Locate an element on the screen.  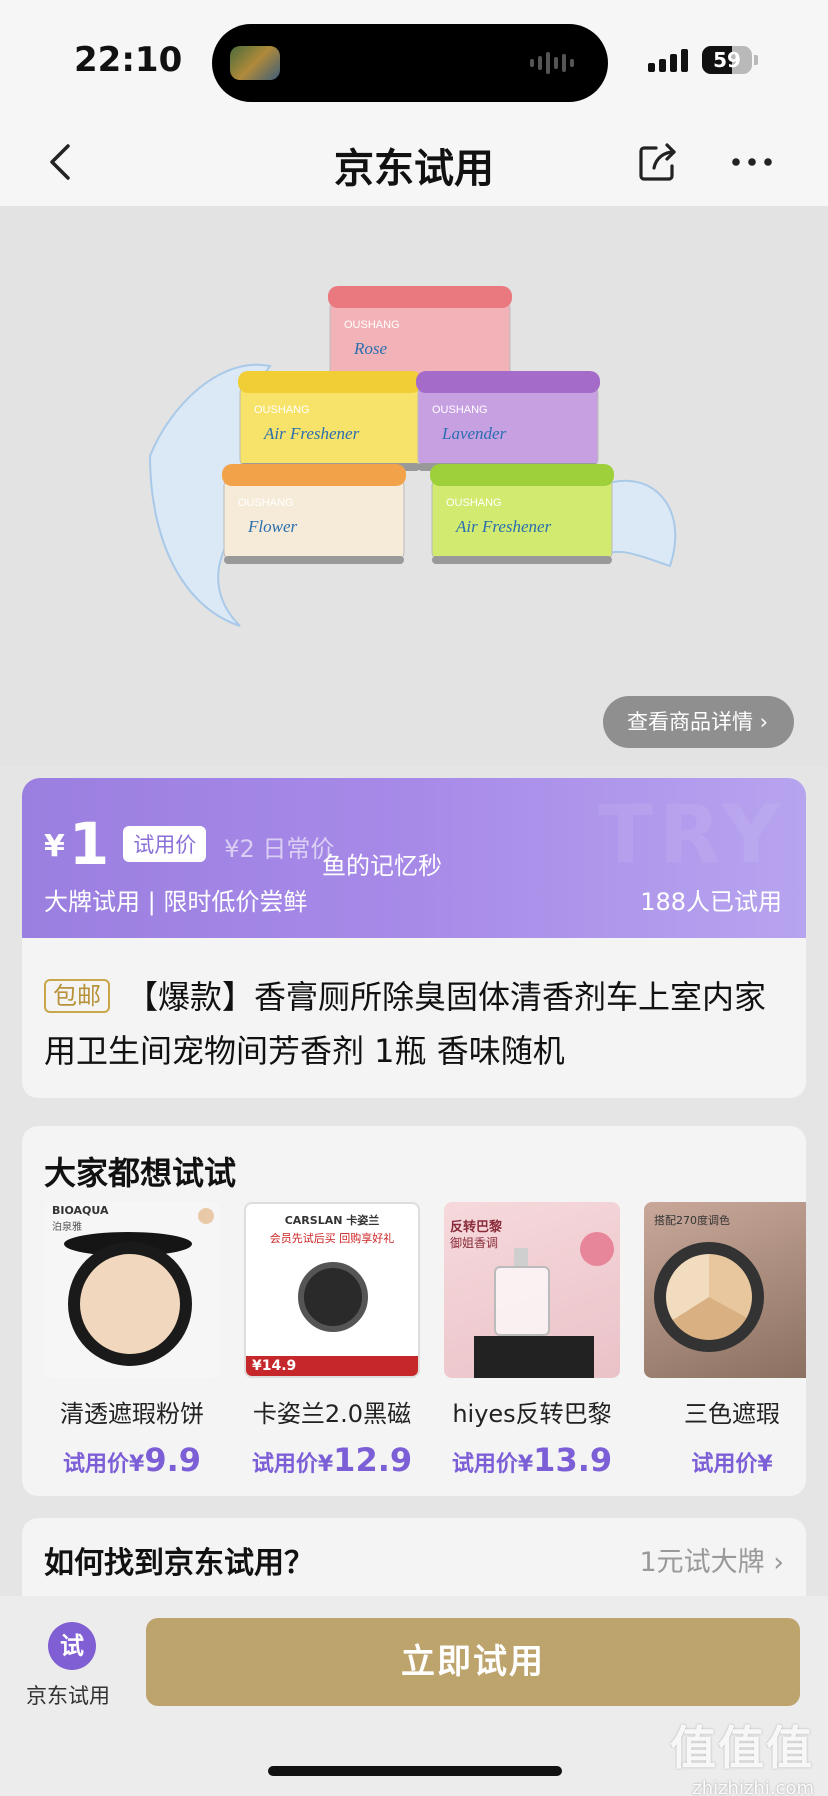
jd-trial-logo-icon: 试 is located at coordinates (72, 1646).